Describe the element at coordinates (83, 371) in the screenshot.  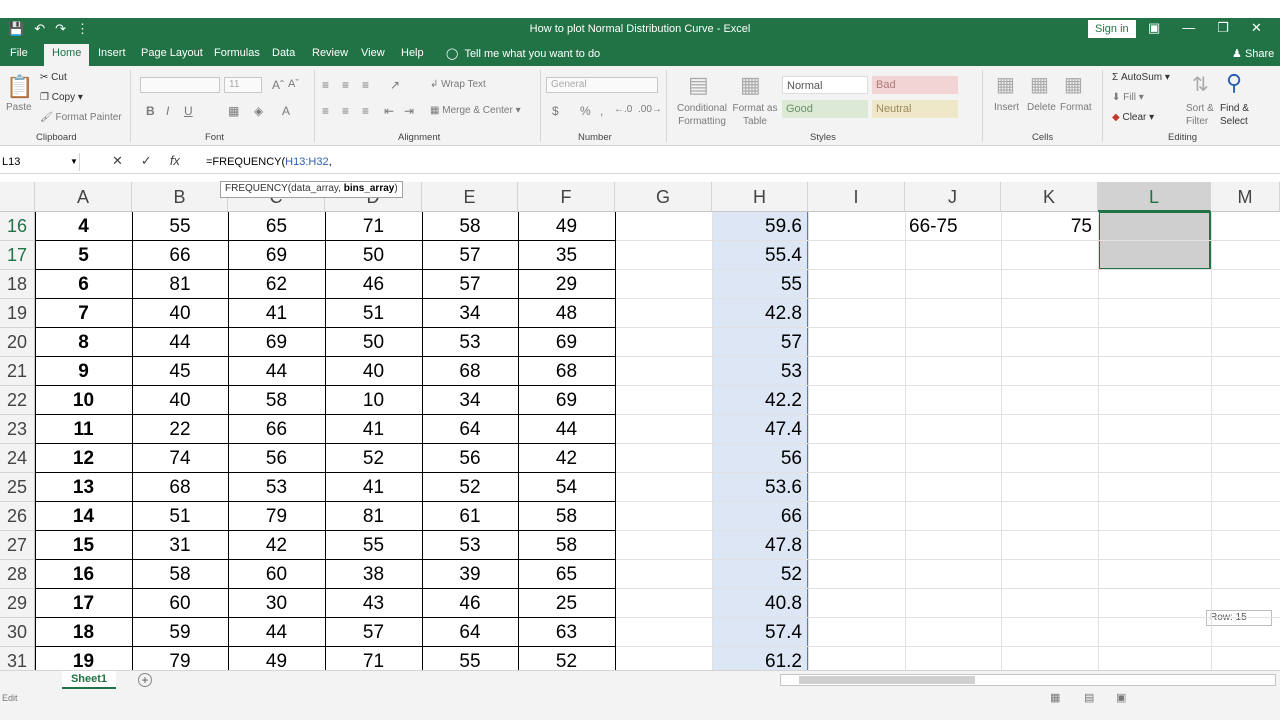
I see `cell-a: 9` at that location.